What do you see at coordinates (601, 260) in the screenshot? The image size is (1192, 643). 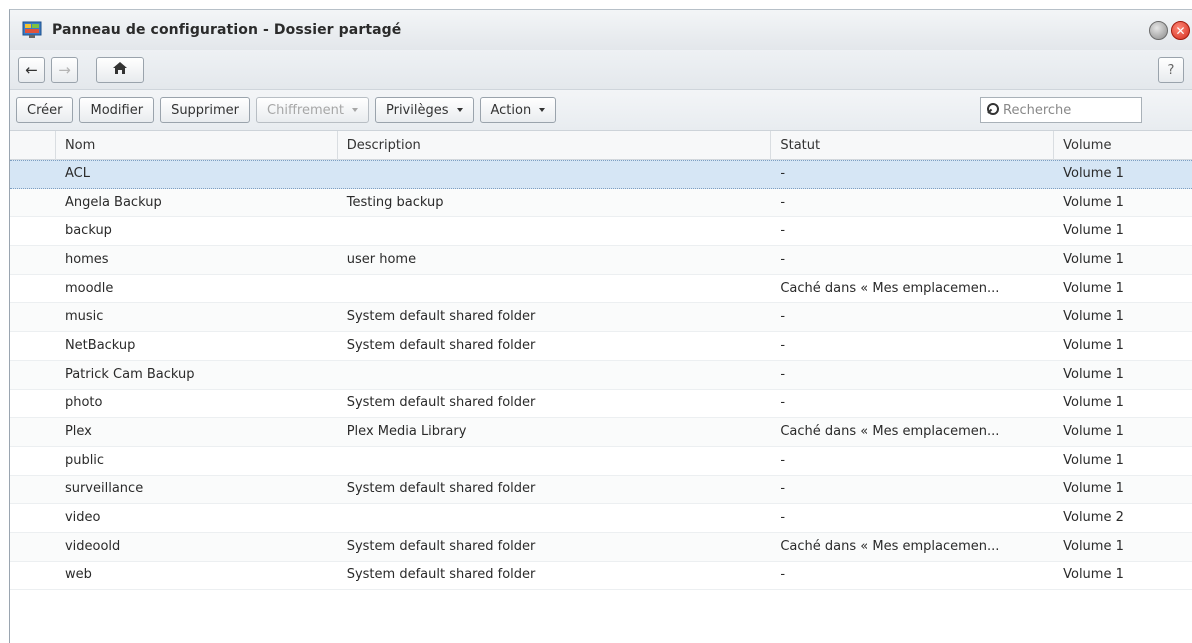 I see `table-row: homes user home - Volume 1` at bounding box center [601, 260].